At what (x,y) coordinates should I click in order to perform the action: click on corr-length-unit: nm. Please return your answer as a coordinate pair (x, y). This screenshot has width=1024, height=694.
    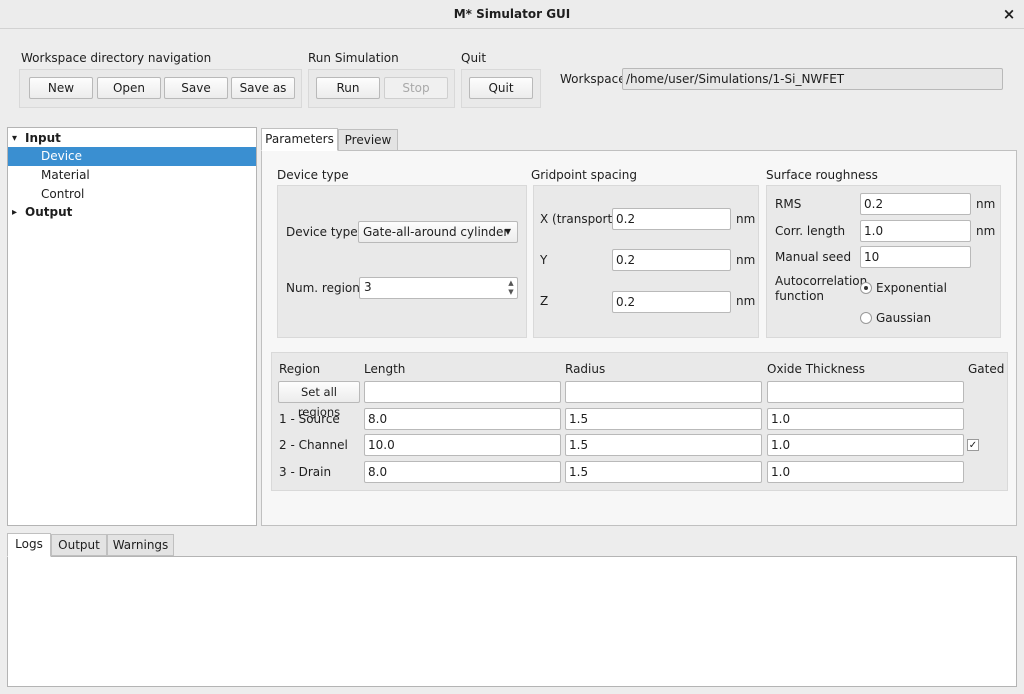
    Looking at the image, I should click on (986, 231).